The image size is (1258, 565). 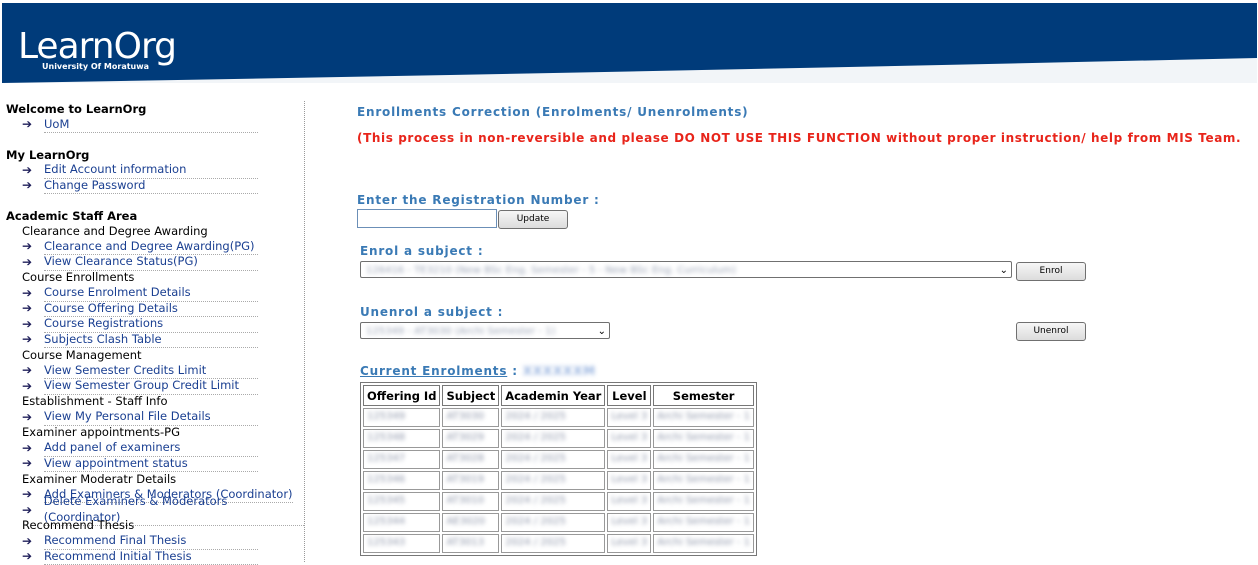 I want to click on unenrol-subject-select: 125349 - AT3030 (Archi Semester - 1) ⌄, so click(x=485, y=330).